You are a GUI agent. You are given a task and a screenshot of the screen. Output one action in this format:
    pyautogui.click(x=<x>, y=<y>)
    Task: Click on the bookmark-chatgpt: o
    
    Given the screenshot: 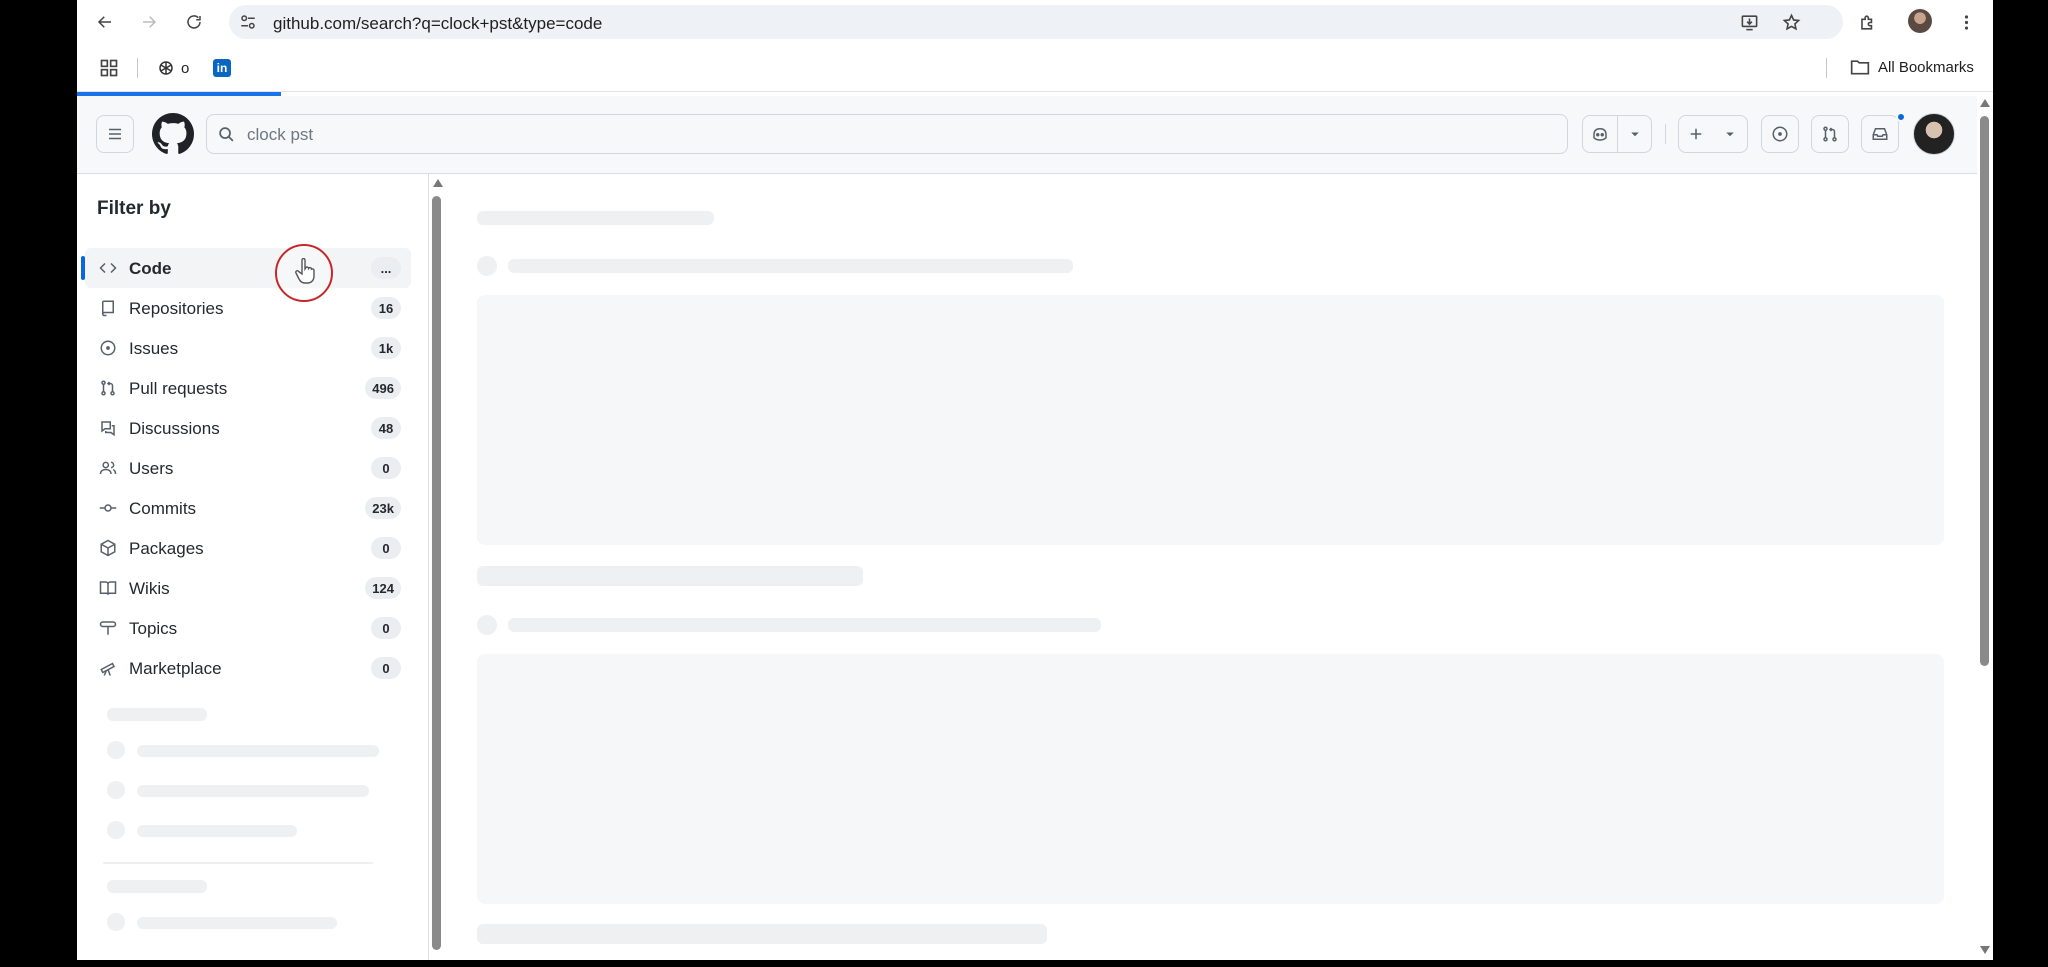 What is the action you would take?
    pyautogui.click(x=173, y=68)
    